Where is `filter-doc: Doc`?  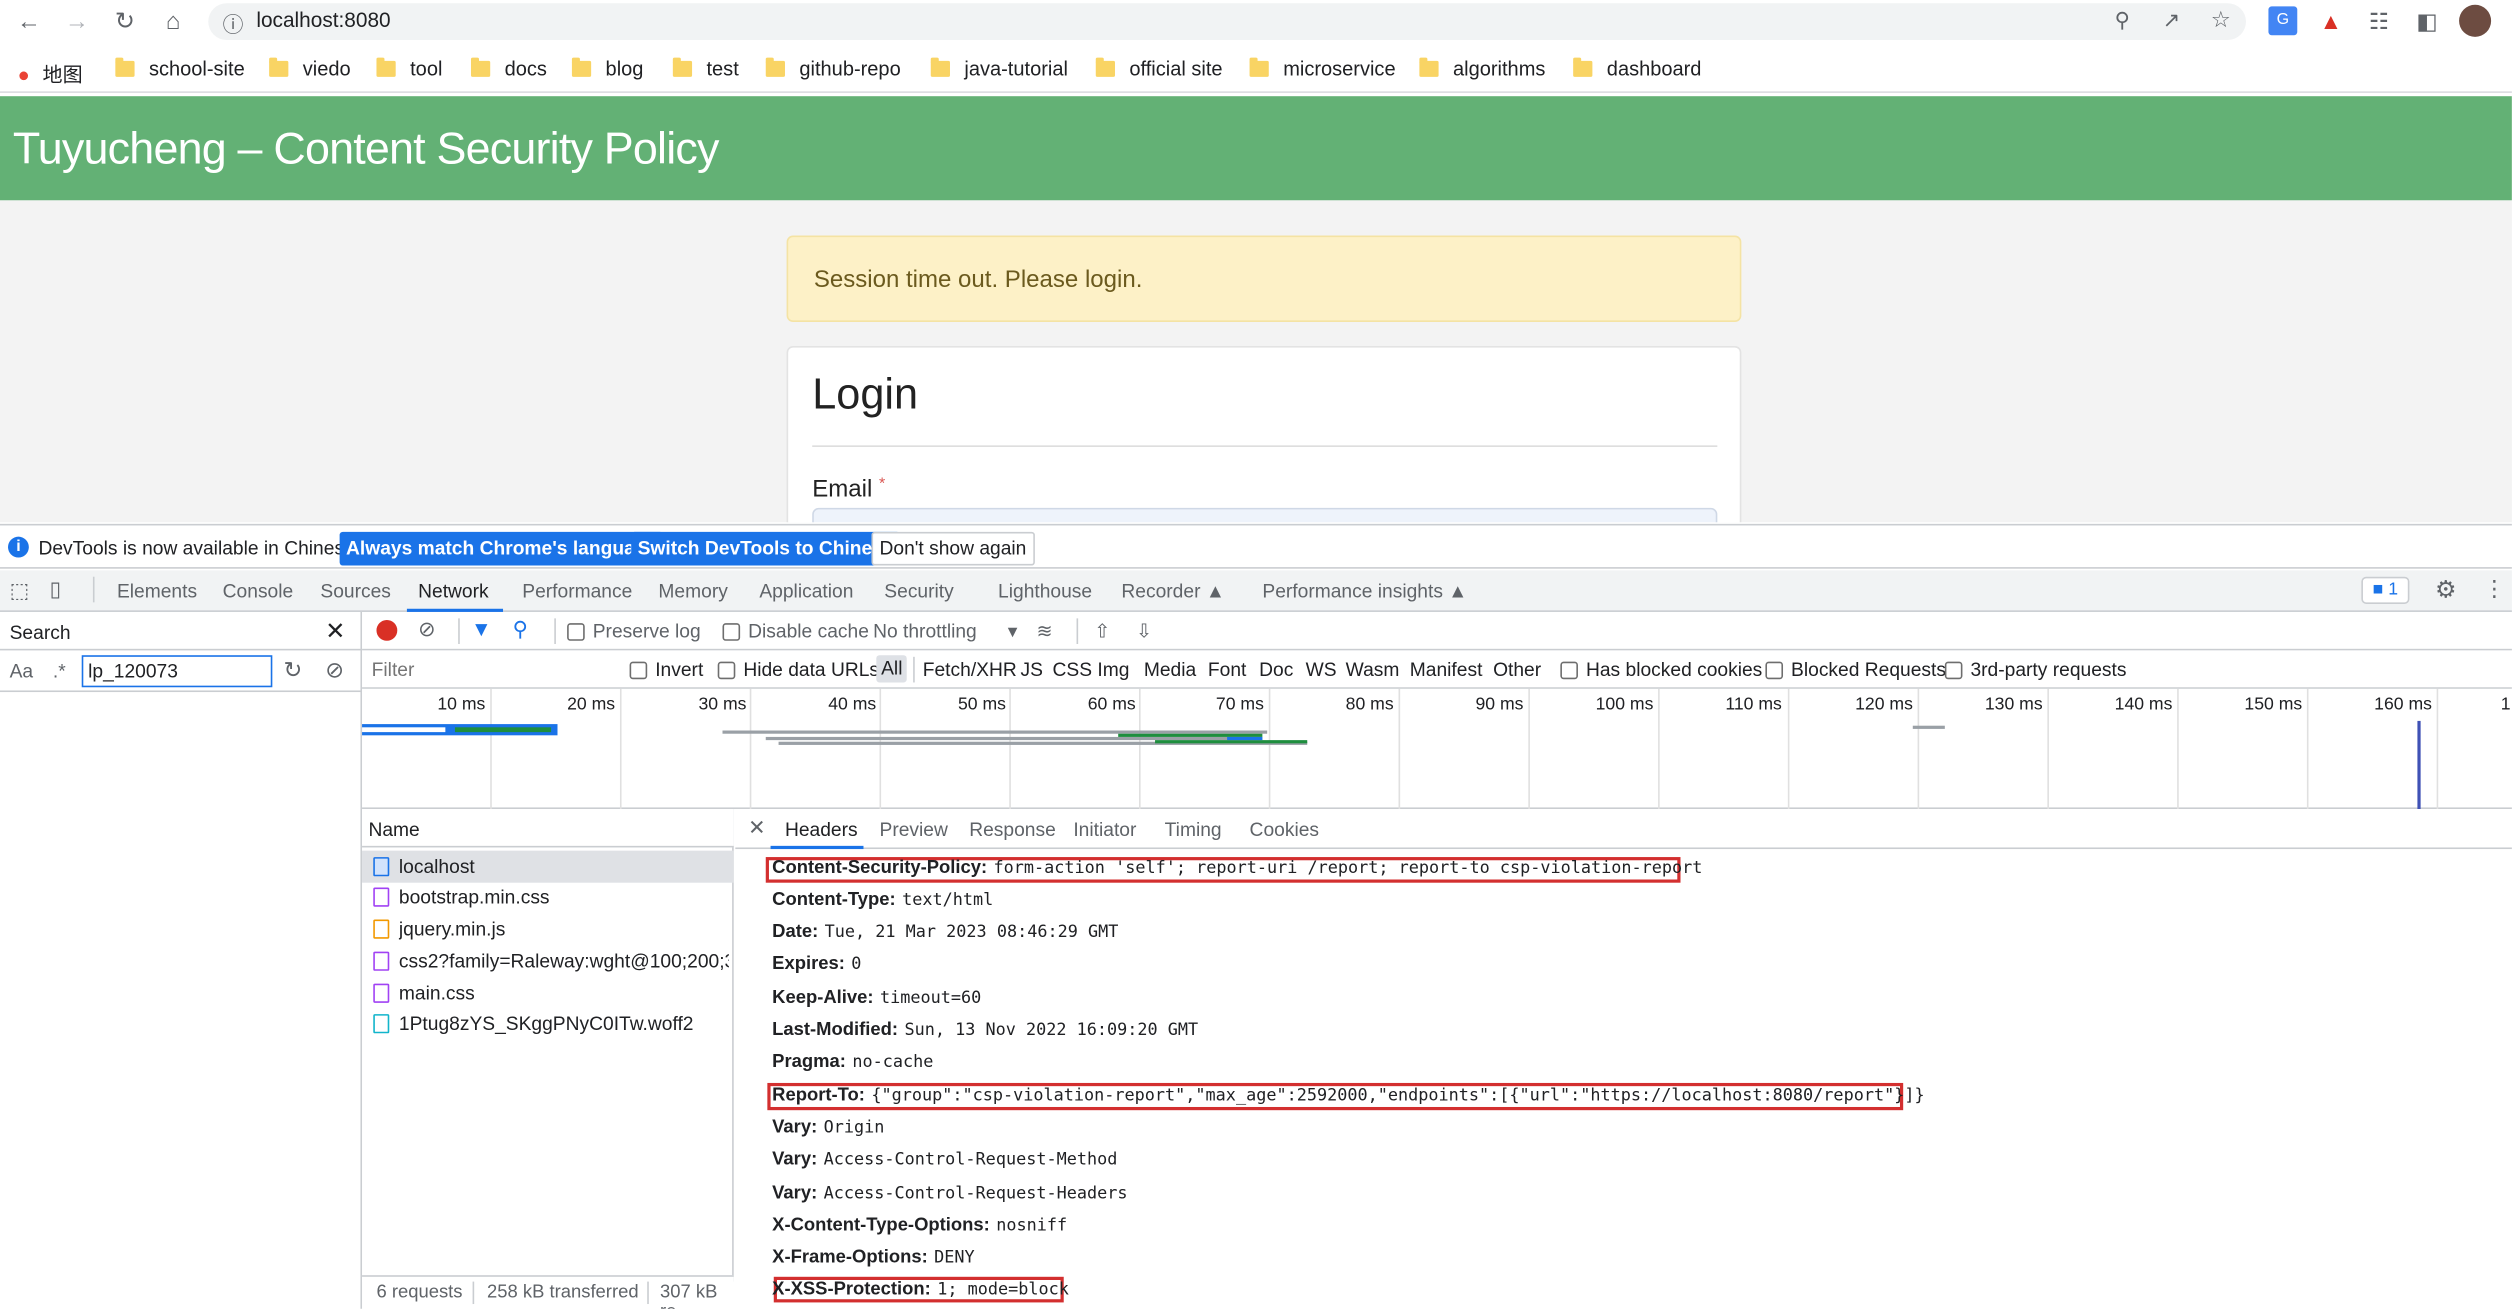 filter-doc: Doc is located at coordinates (1276, 669).